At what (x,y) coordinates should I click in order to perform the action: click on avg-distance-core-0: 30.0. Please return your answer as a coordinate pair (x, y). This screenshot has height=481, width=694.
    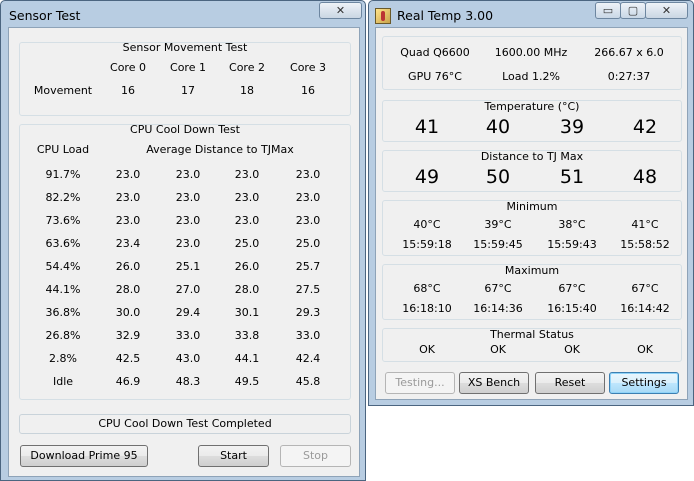
    Looking at the image, I should click on (128, 312).